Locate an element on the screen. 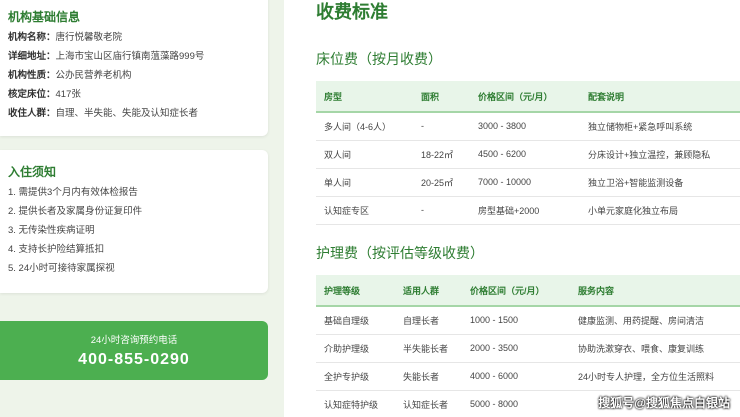 The height and width of the screenshot is (417, 740). table-cell: 房型基础+2000 is located at coordinates (525, 210).